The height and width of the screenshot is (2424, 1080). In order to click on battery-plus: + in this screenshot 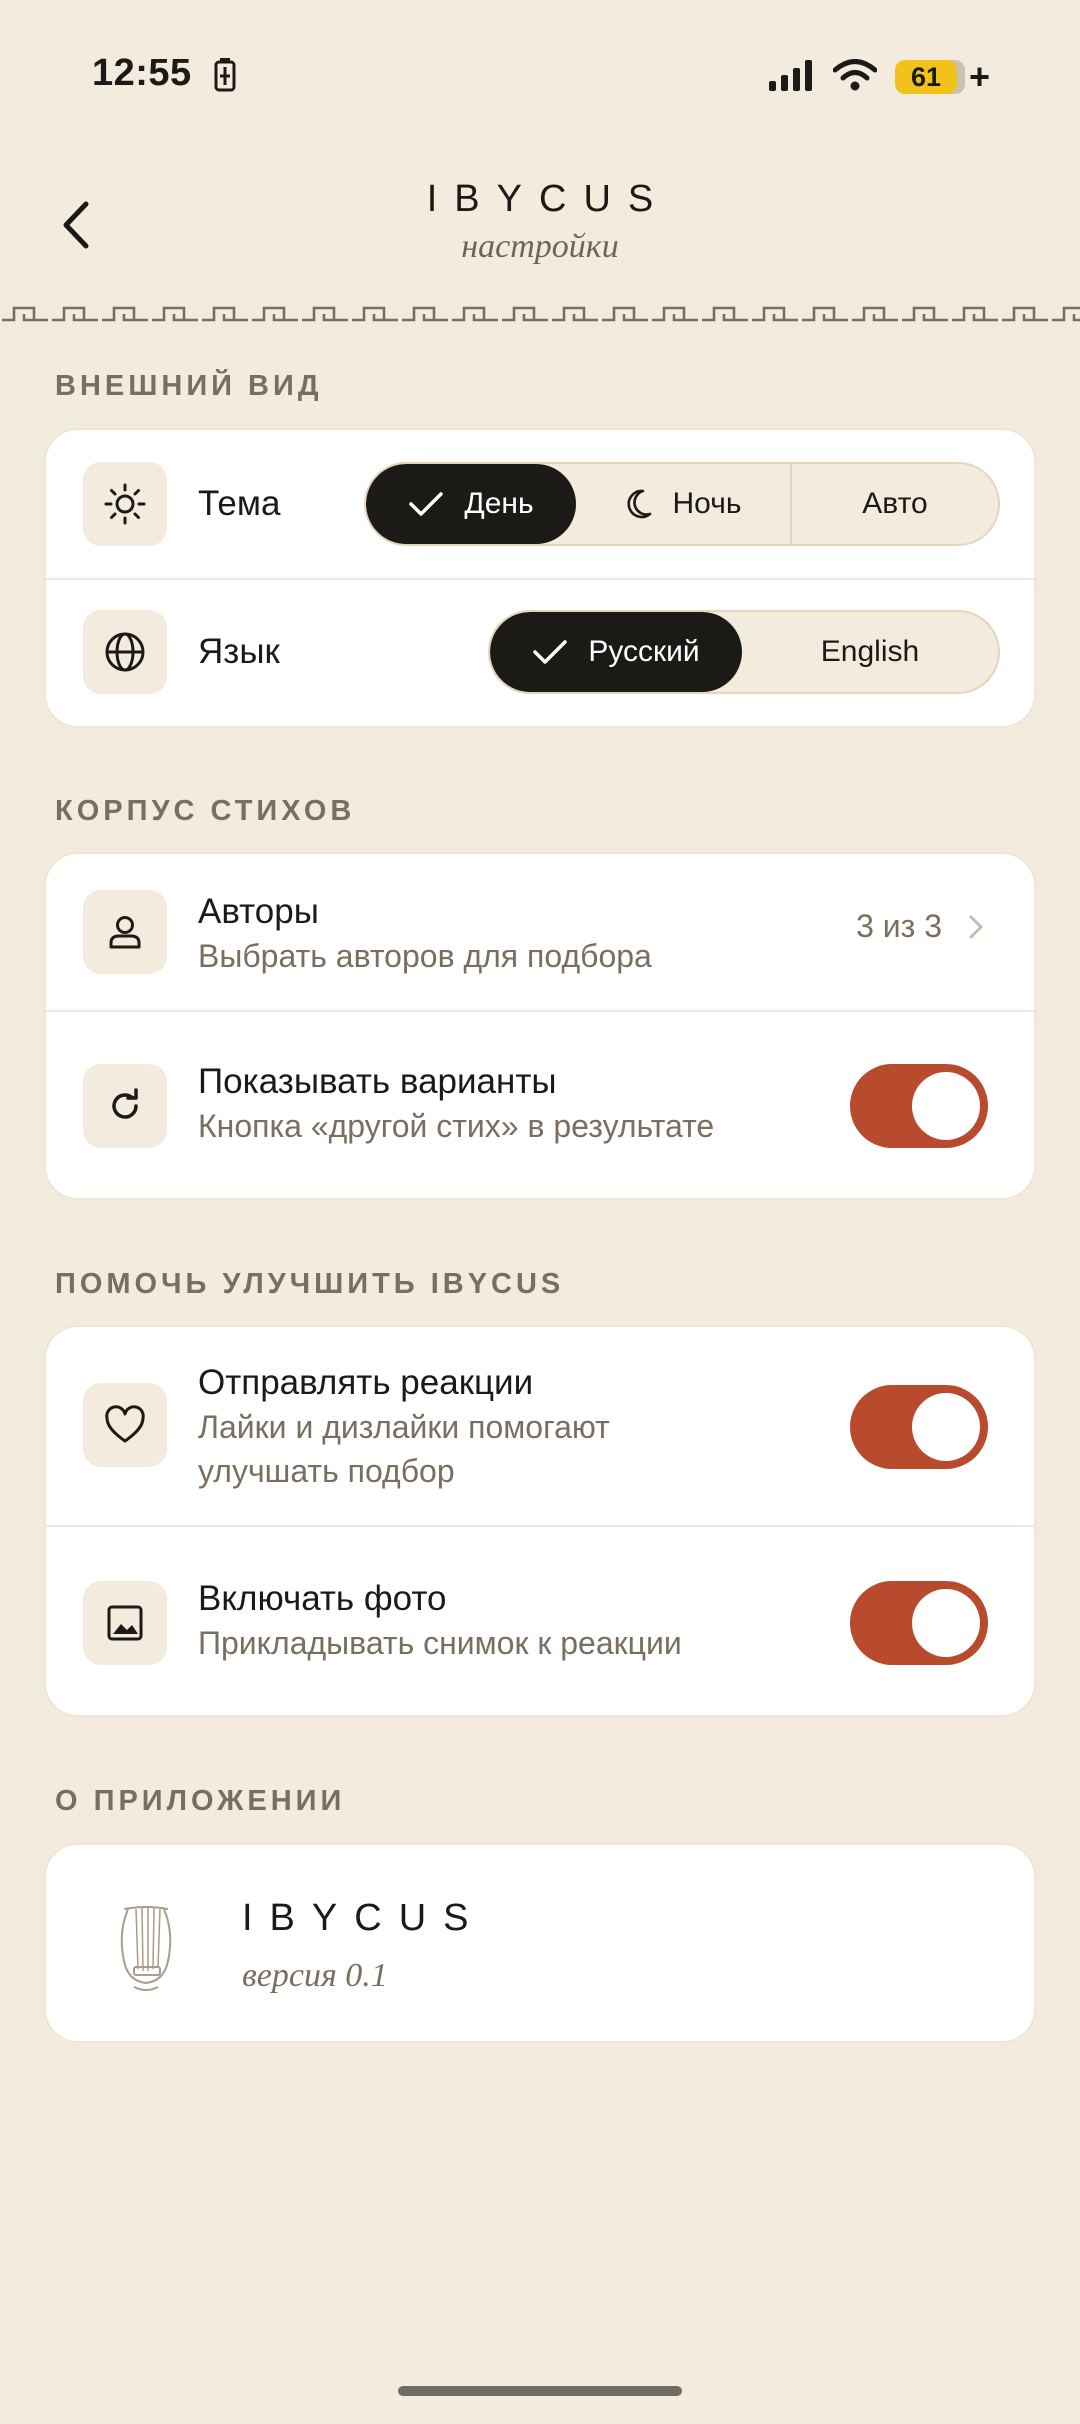, I will do `click(979, 76)`.